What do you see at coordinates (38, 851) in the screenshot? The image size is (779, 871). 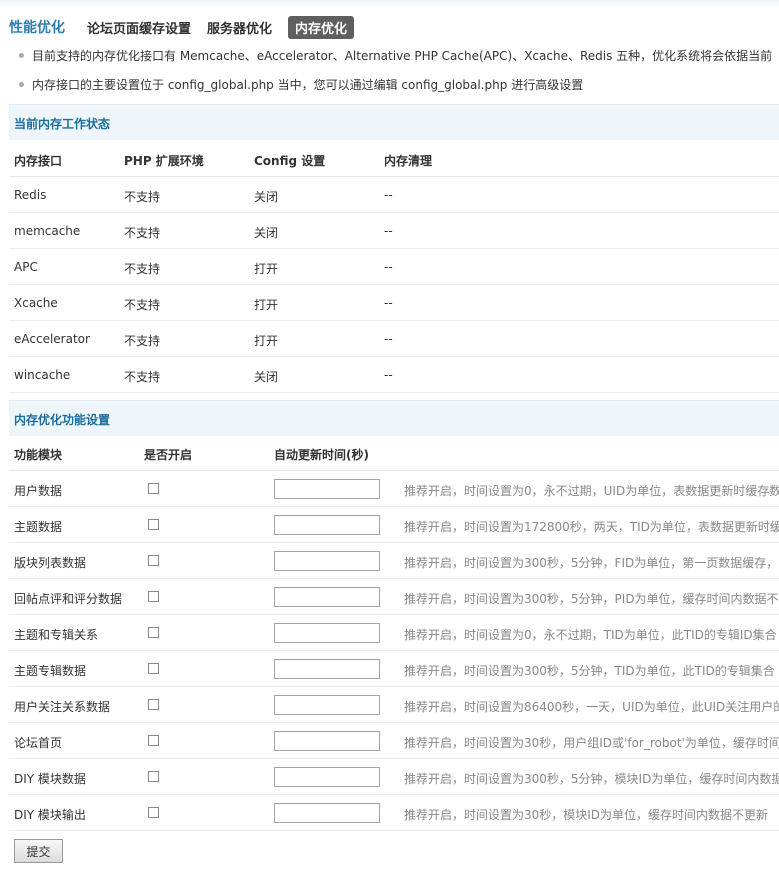 I see `submit-button: 提交` at bounding box center [38, 851].